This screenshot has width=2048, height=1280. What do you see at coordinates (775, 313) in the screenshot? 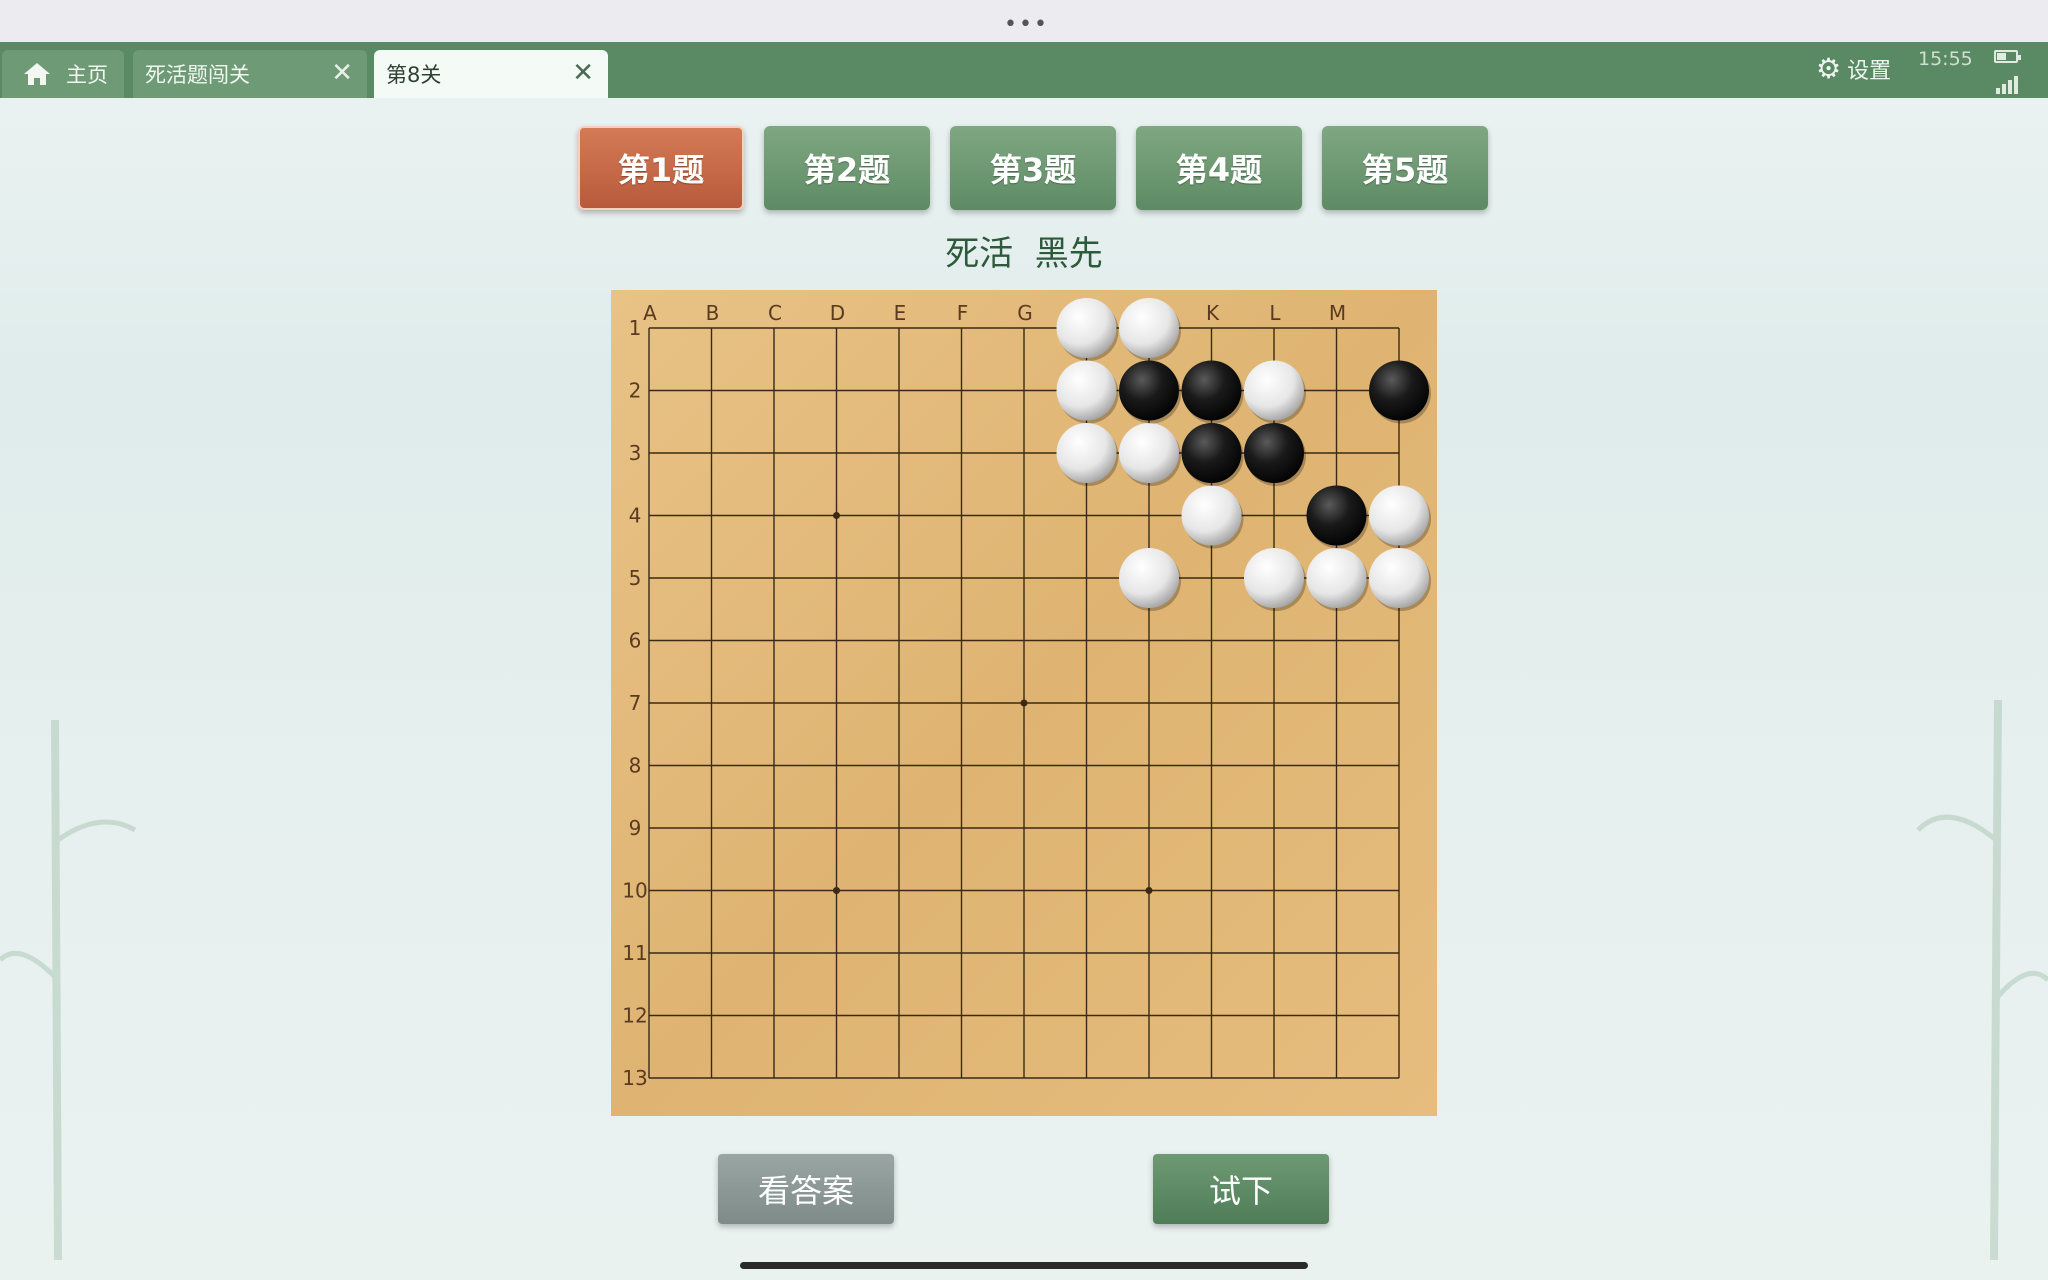
I see `column-label: C` at bounding box center [775, 313].